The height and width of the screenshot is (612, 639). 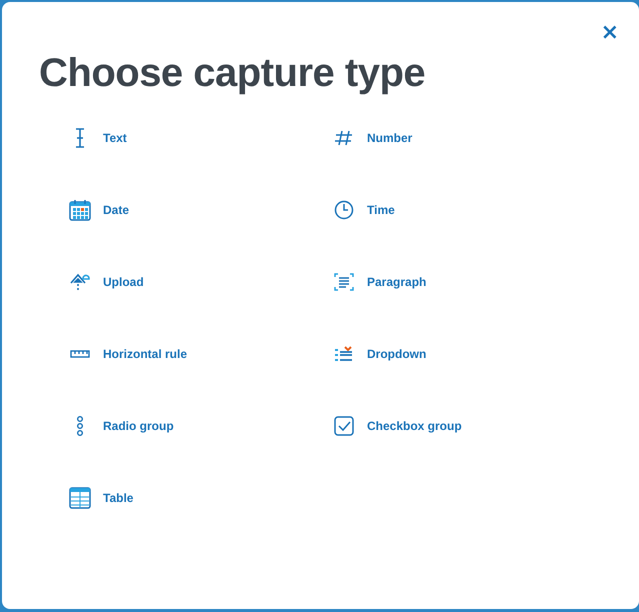 What do you see at coordinates (391, 426) in the screenshot?
I see `capture-type-option: Checkbox group` at bounding box center [391, 426].